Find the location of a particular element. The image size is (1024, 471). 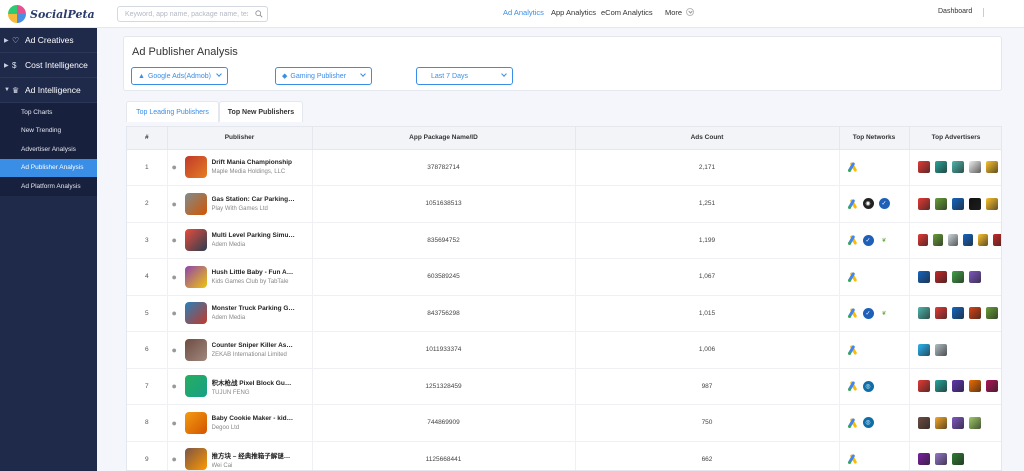

sidebar-item-ad-publisher-analysis: Ad Publisher Analysis is located at coordinates (48, 167).